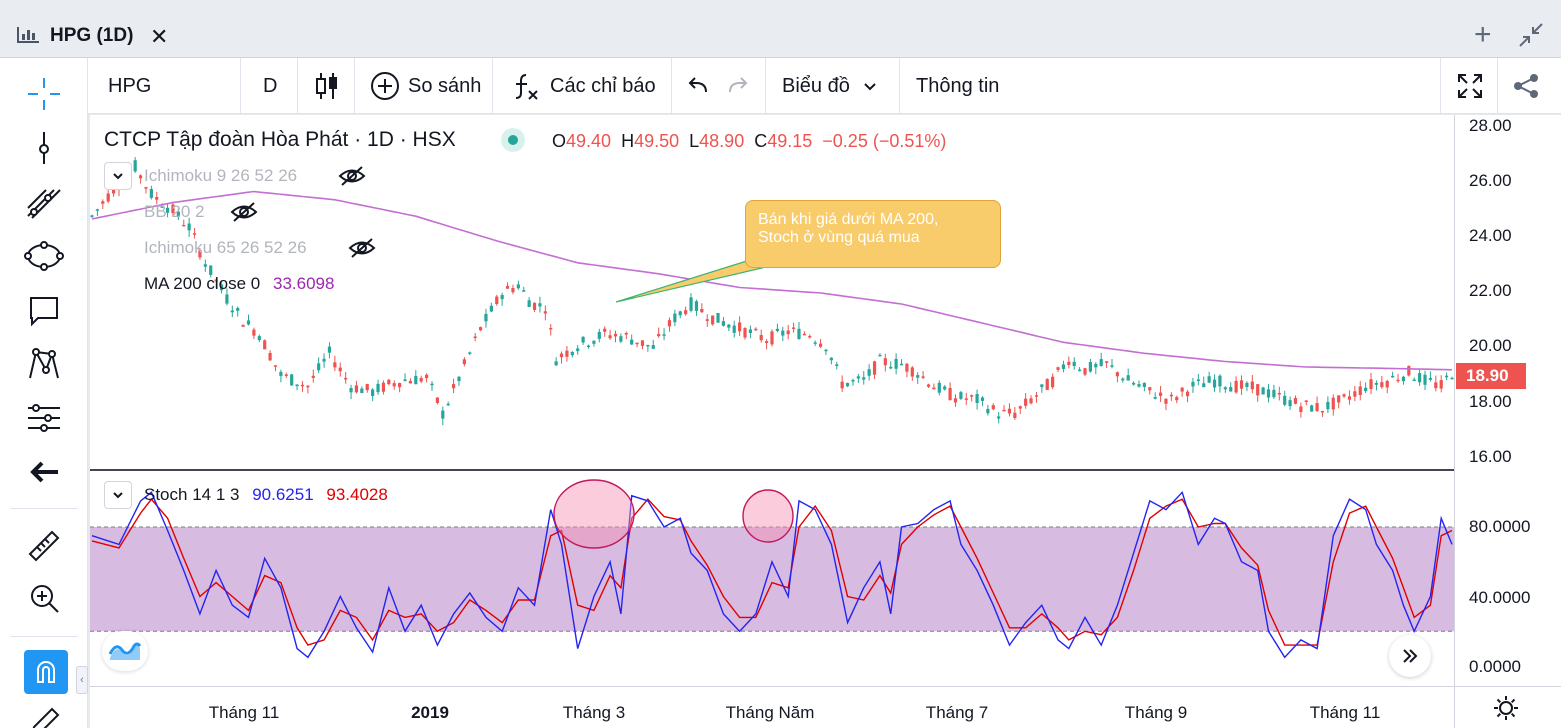  Describe the element at coordinates (1490, 235) in the screenshot. I see `price-tick: 24.00` at that location.